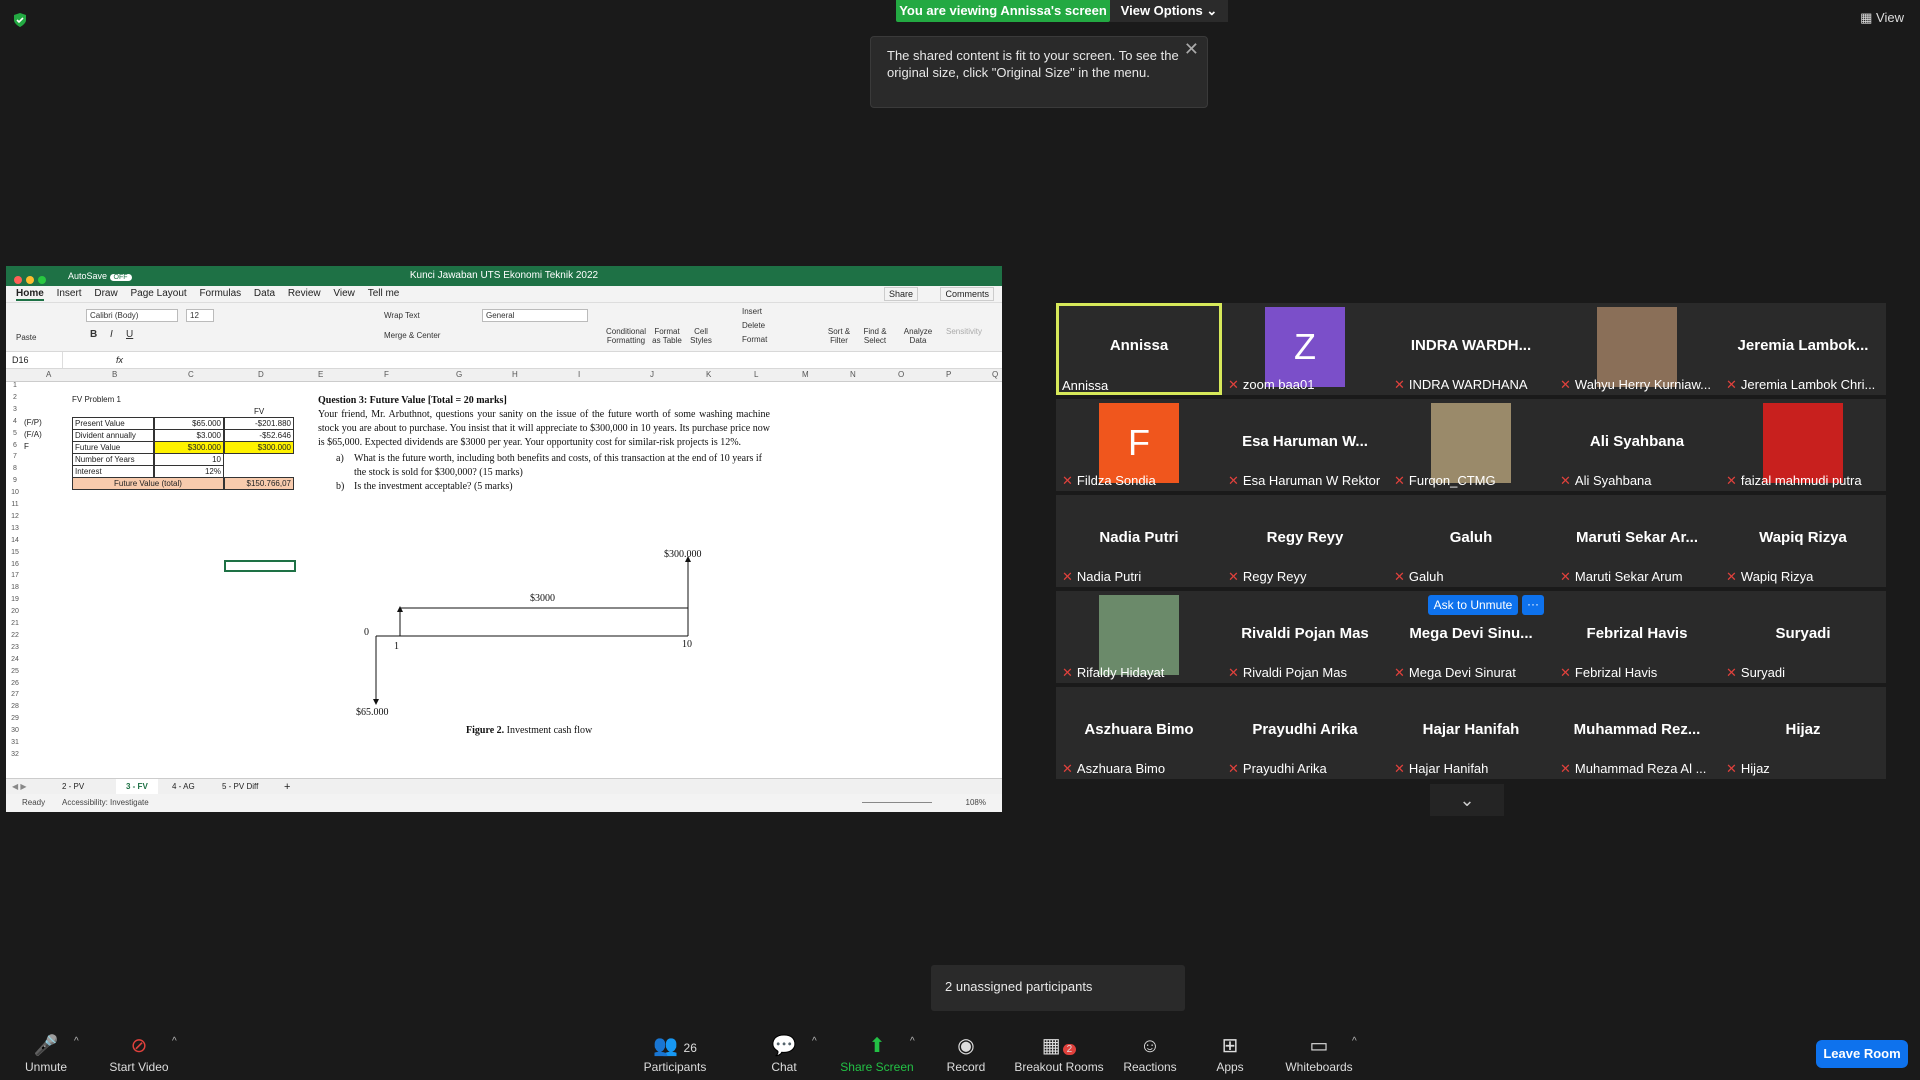 The height and width of the screenshot is (1080, 1920). What do you see at coordinates (259, 447) in the screenshot?
I see `cell-d6: $300.000` at bounding box center [259, 447].